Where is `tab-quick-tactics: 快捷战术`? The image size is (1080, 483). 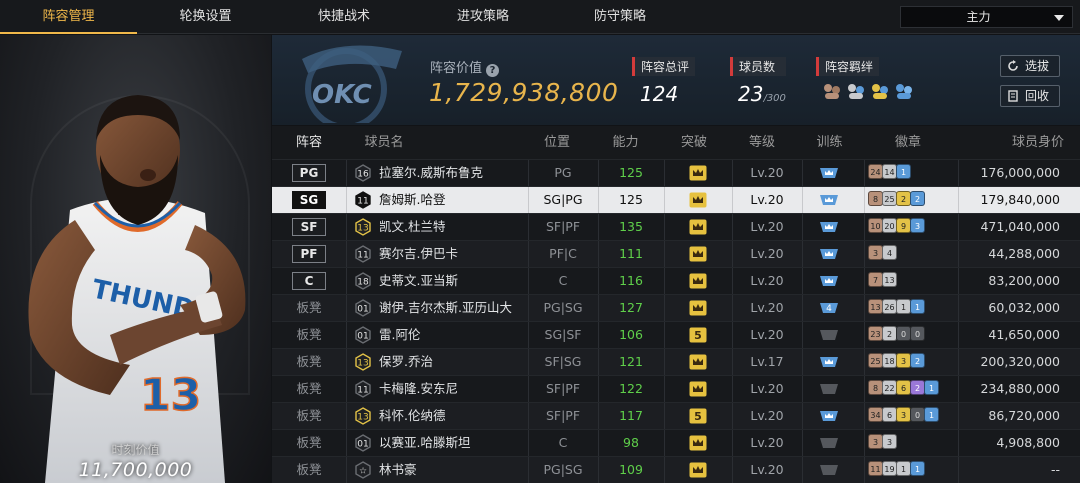 tab-quick-tactics: 快捷战术 is located at coordinates (344, 17).